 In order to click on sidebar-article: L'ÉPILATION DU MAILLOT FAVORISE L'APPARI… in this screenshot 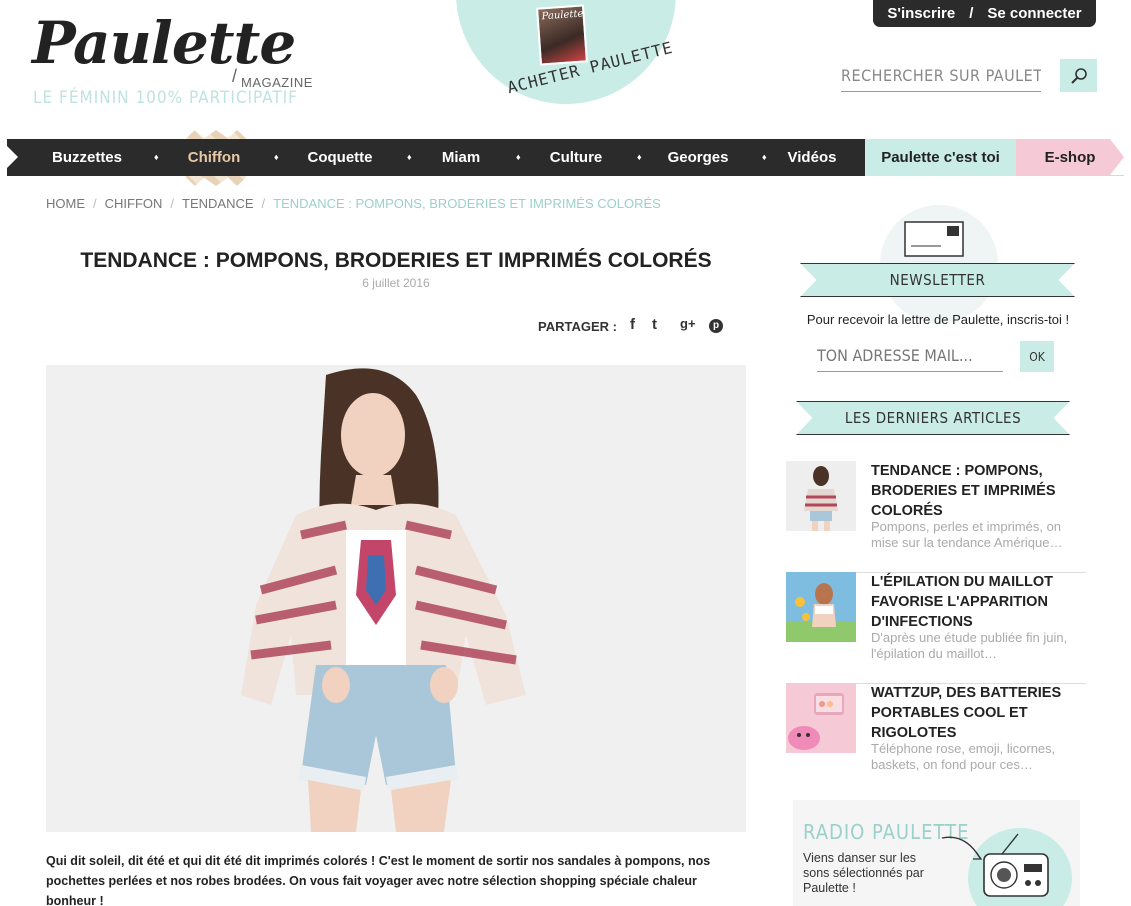, I will do `click(936, 628)`.